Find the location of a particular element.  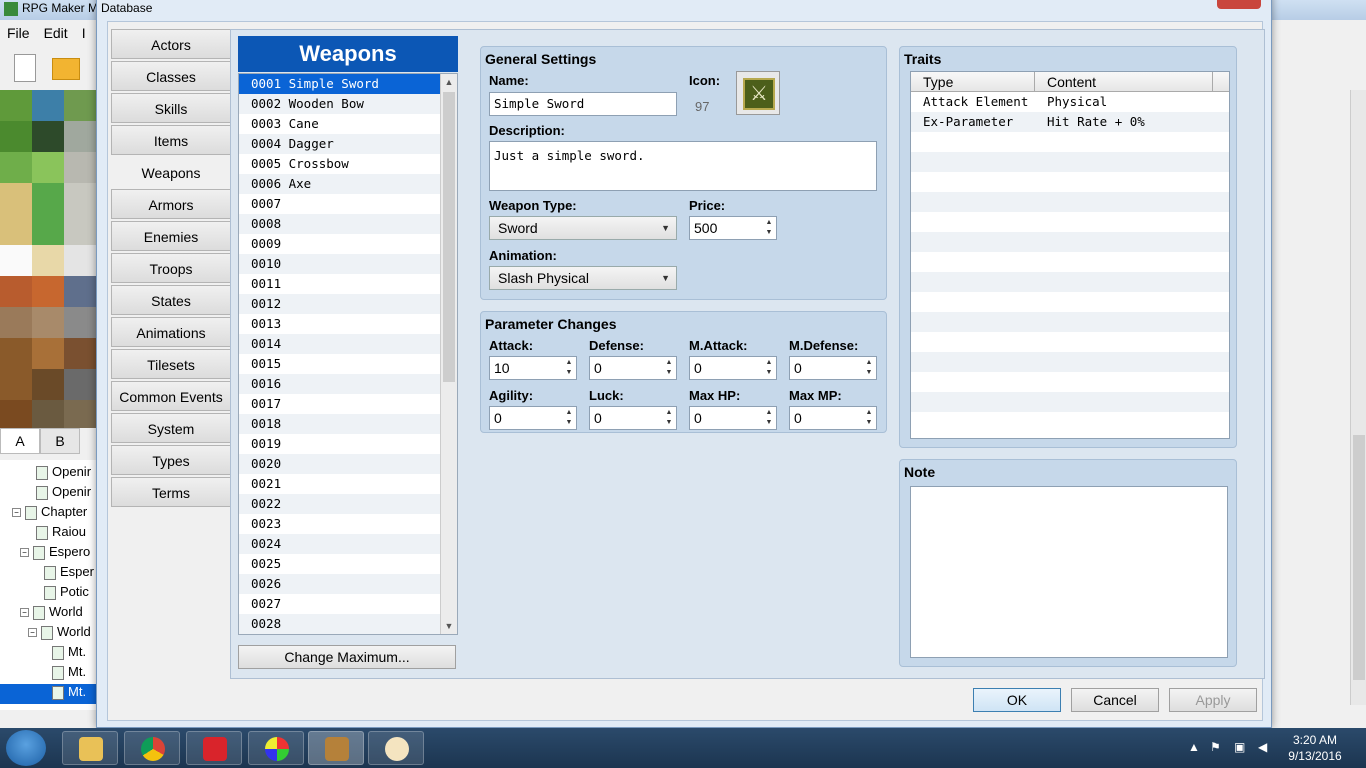

list-item: 0018 is located at coordinates (340, 424).